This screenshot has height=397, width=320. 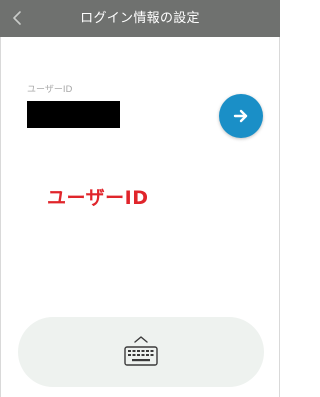 I want to click on back-button, so click(x=17, y=18).